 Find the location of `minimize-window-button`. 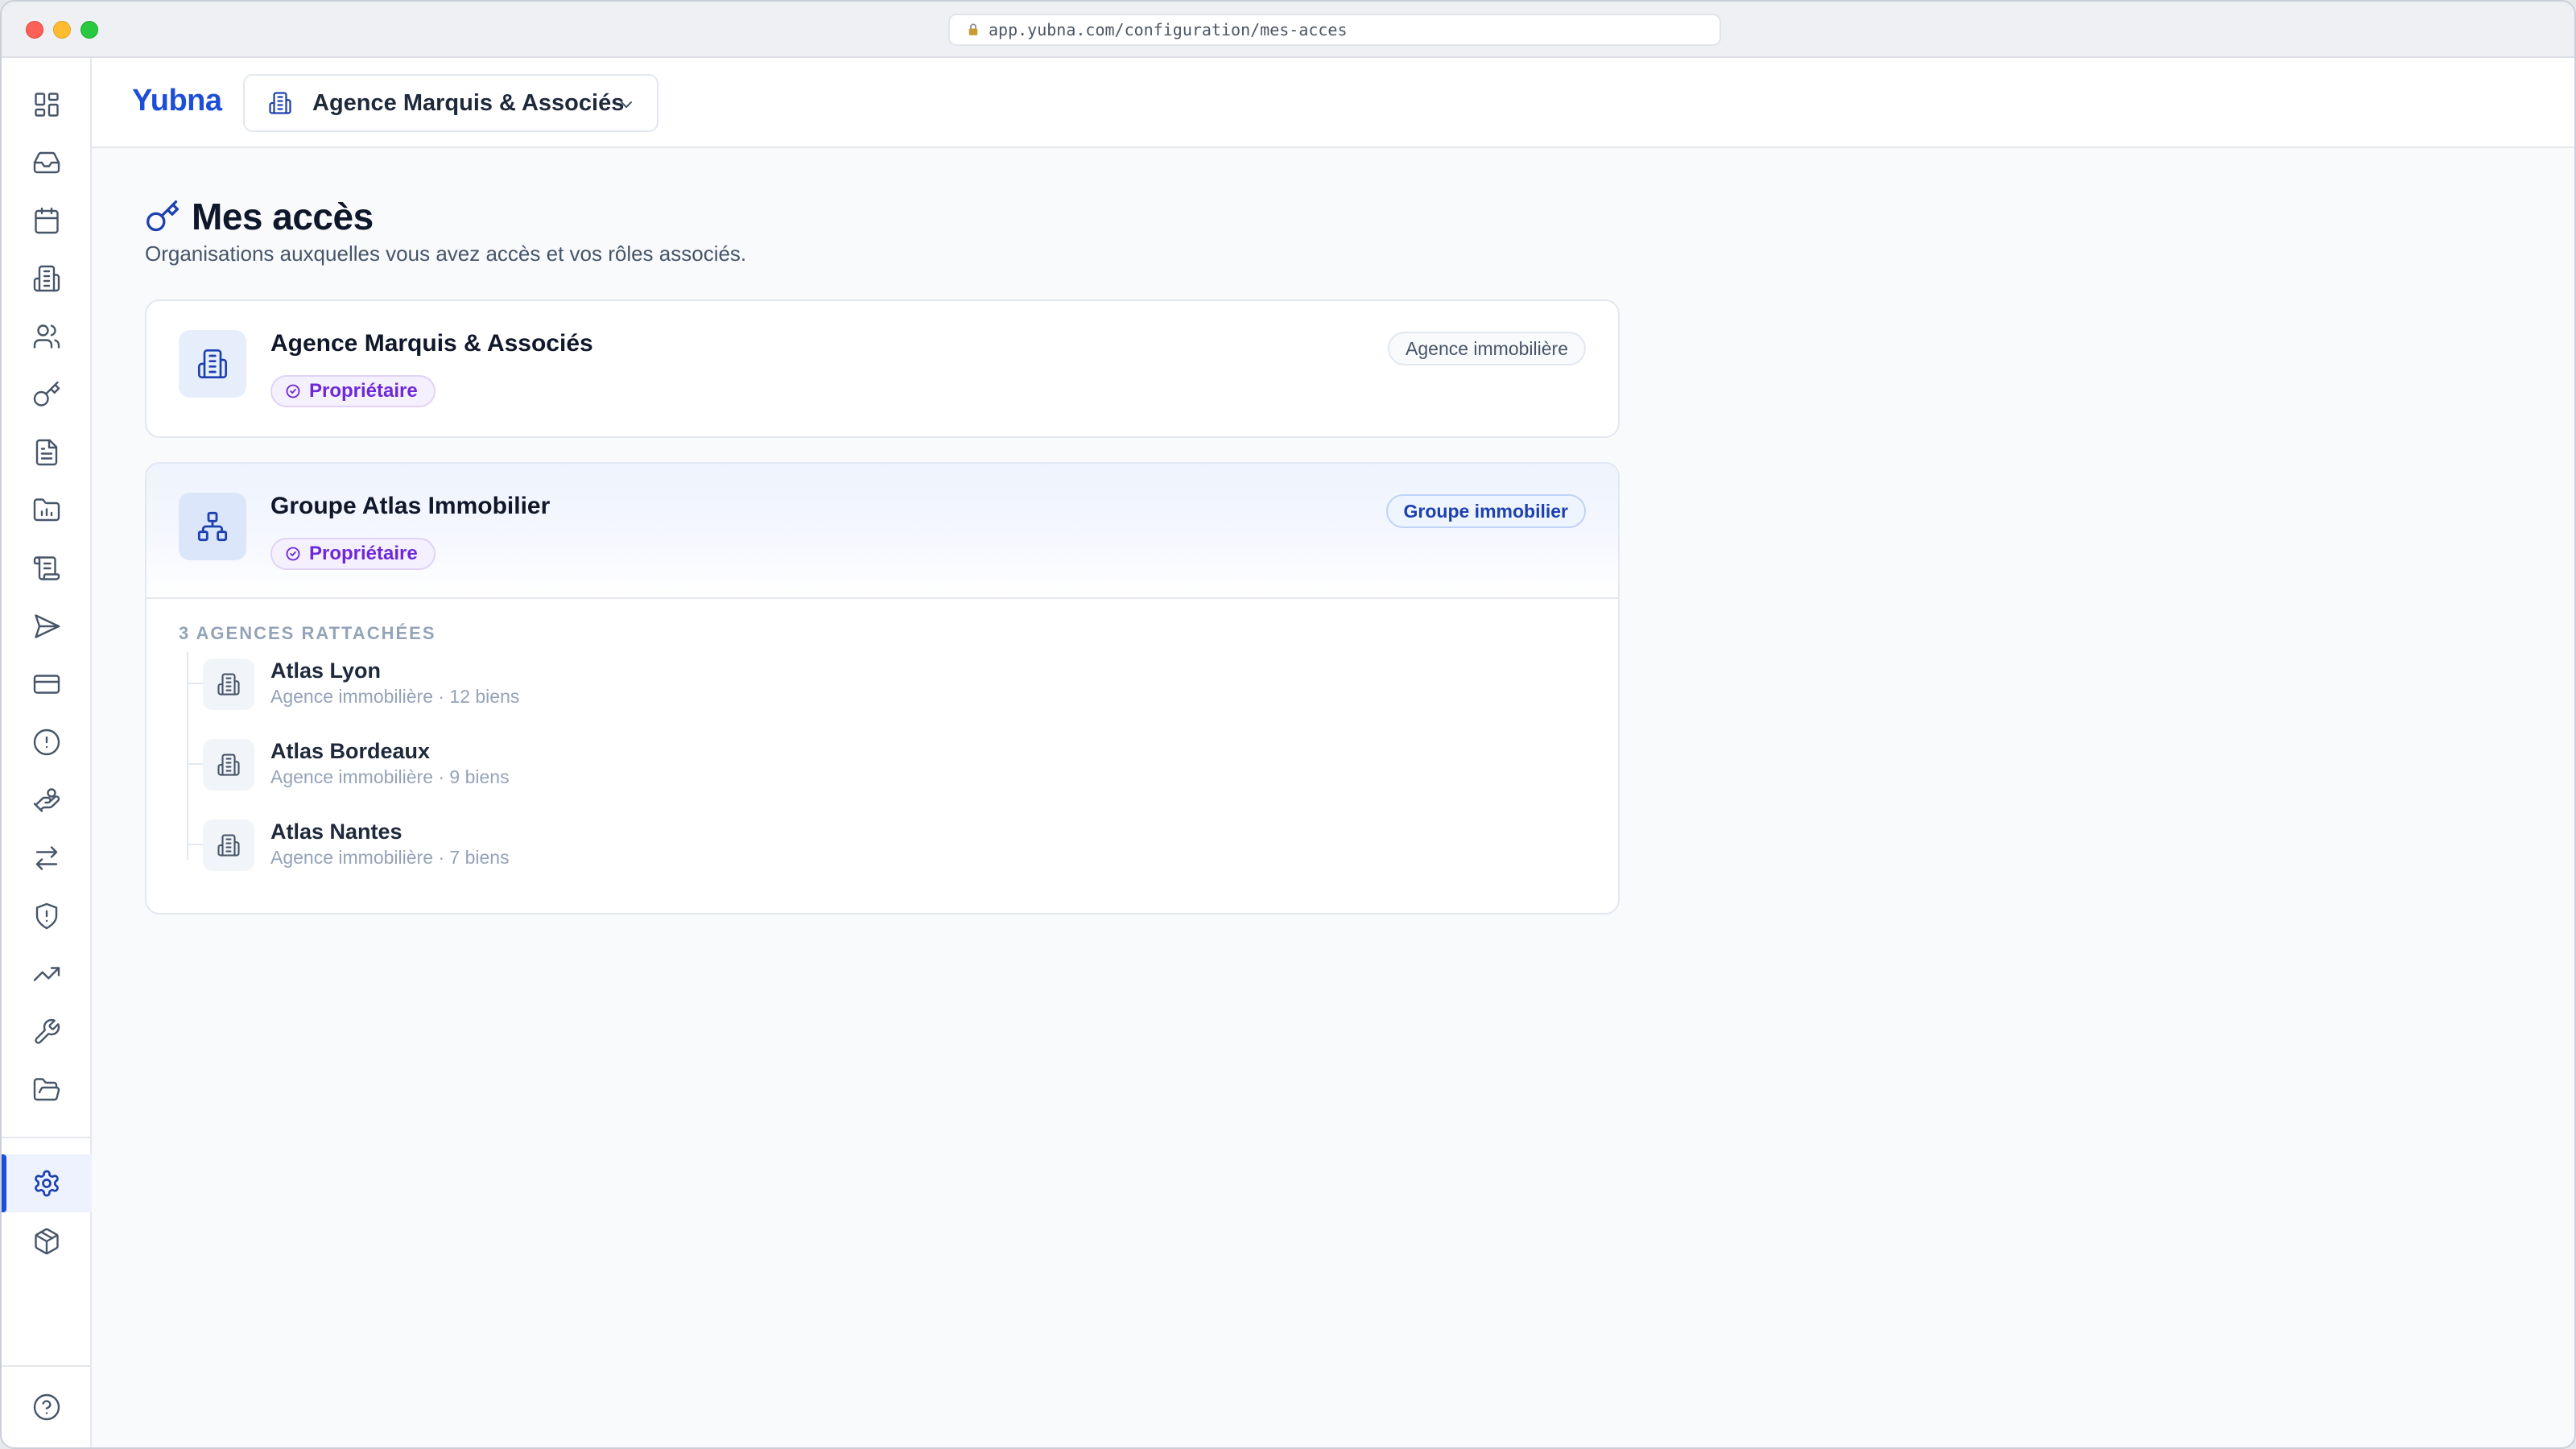

minimize-window-button is located at coordinates (62, 30).